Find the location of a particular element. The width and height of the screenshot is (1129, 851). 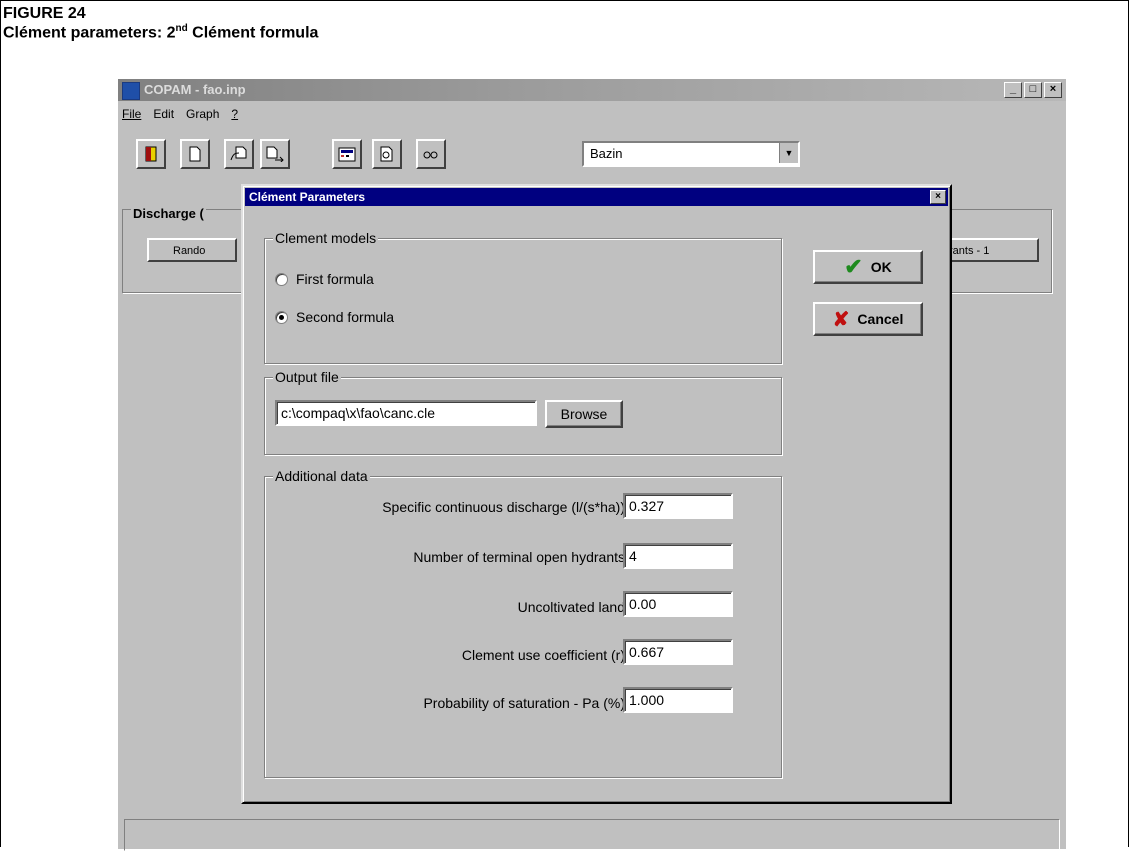

dialog-close-icon: × is located at coordinates (938, 197).